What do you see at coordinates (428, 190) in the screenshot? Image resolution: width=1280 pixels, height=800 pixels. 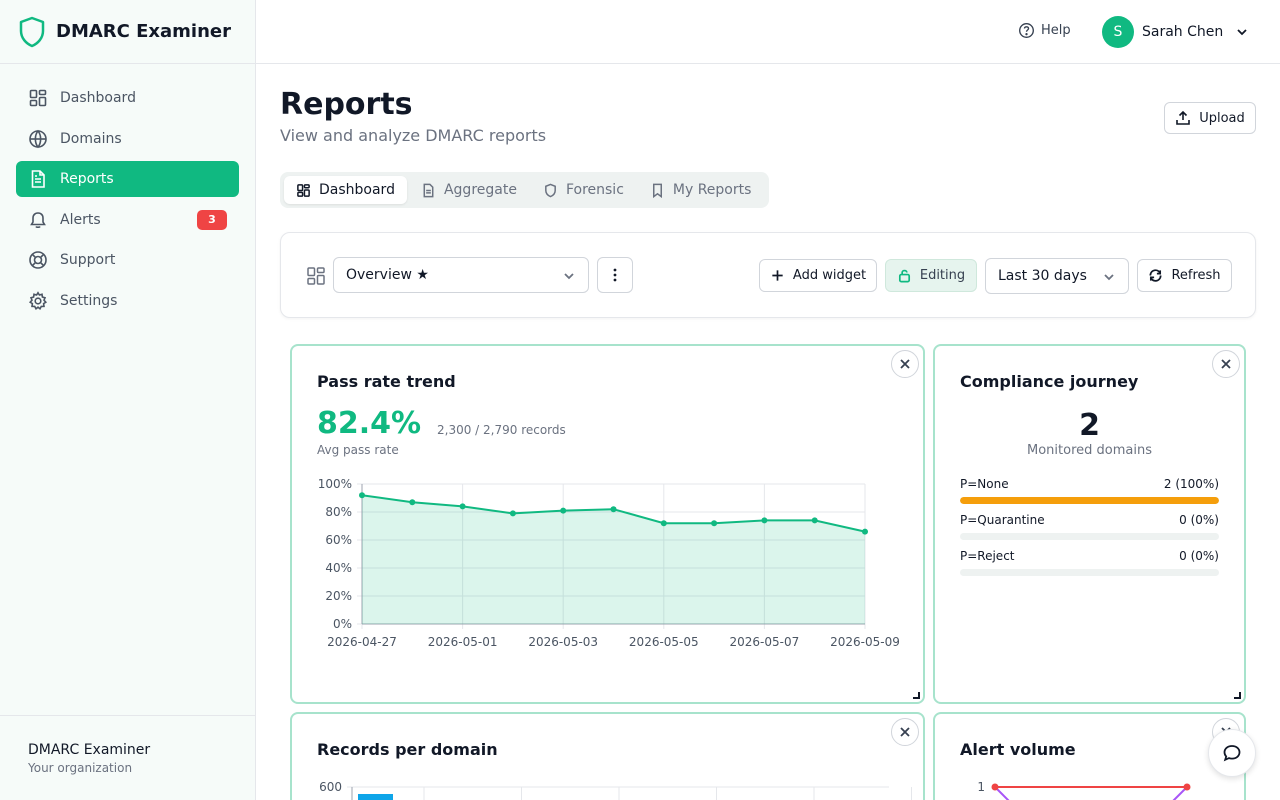 I see `document-icon` at bounding box center [428, 190].